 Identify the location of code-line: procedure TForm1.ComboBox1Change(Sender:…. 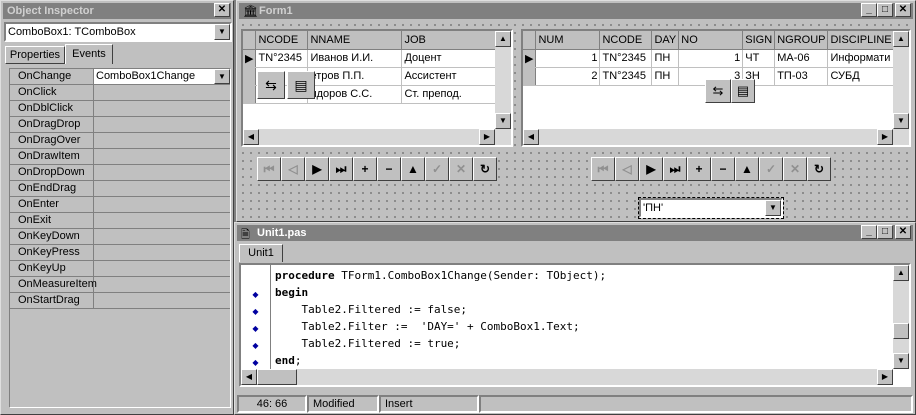
(440, 277).